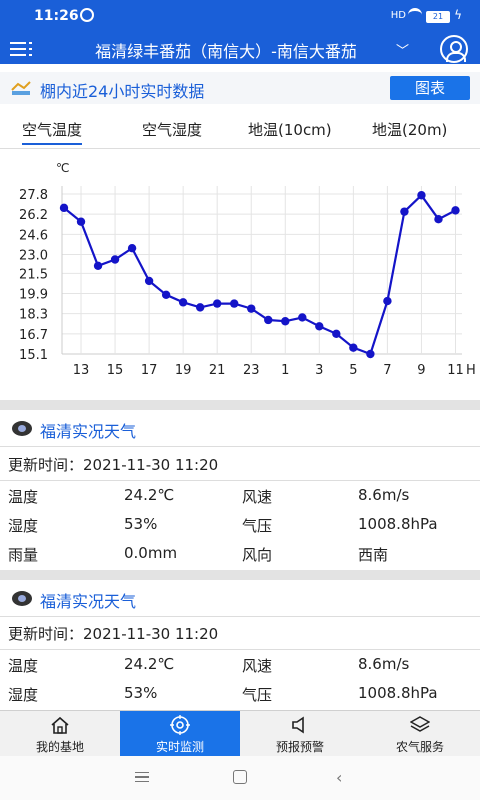 The width and height of the screenshot is (480, 800). I want to click on y-tick-label: 24.6, so click(33, 235).